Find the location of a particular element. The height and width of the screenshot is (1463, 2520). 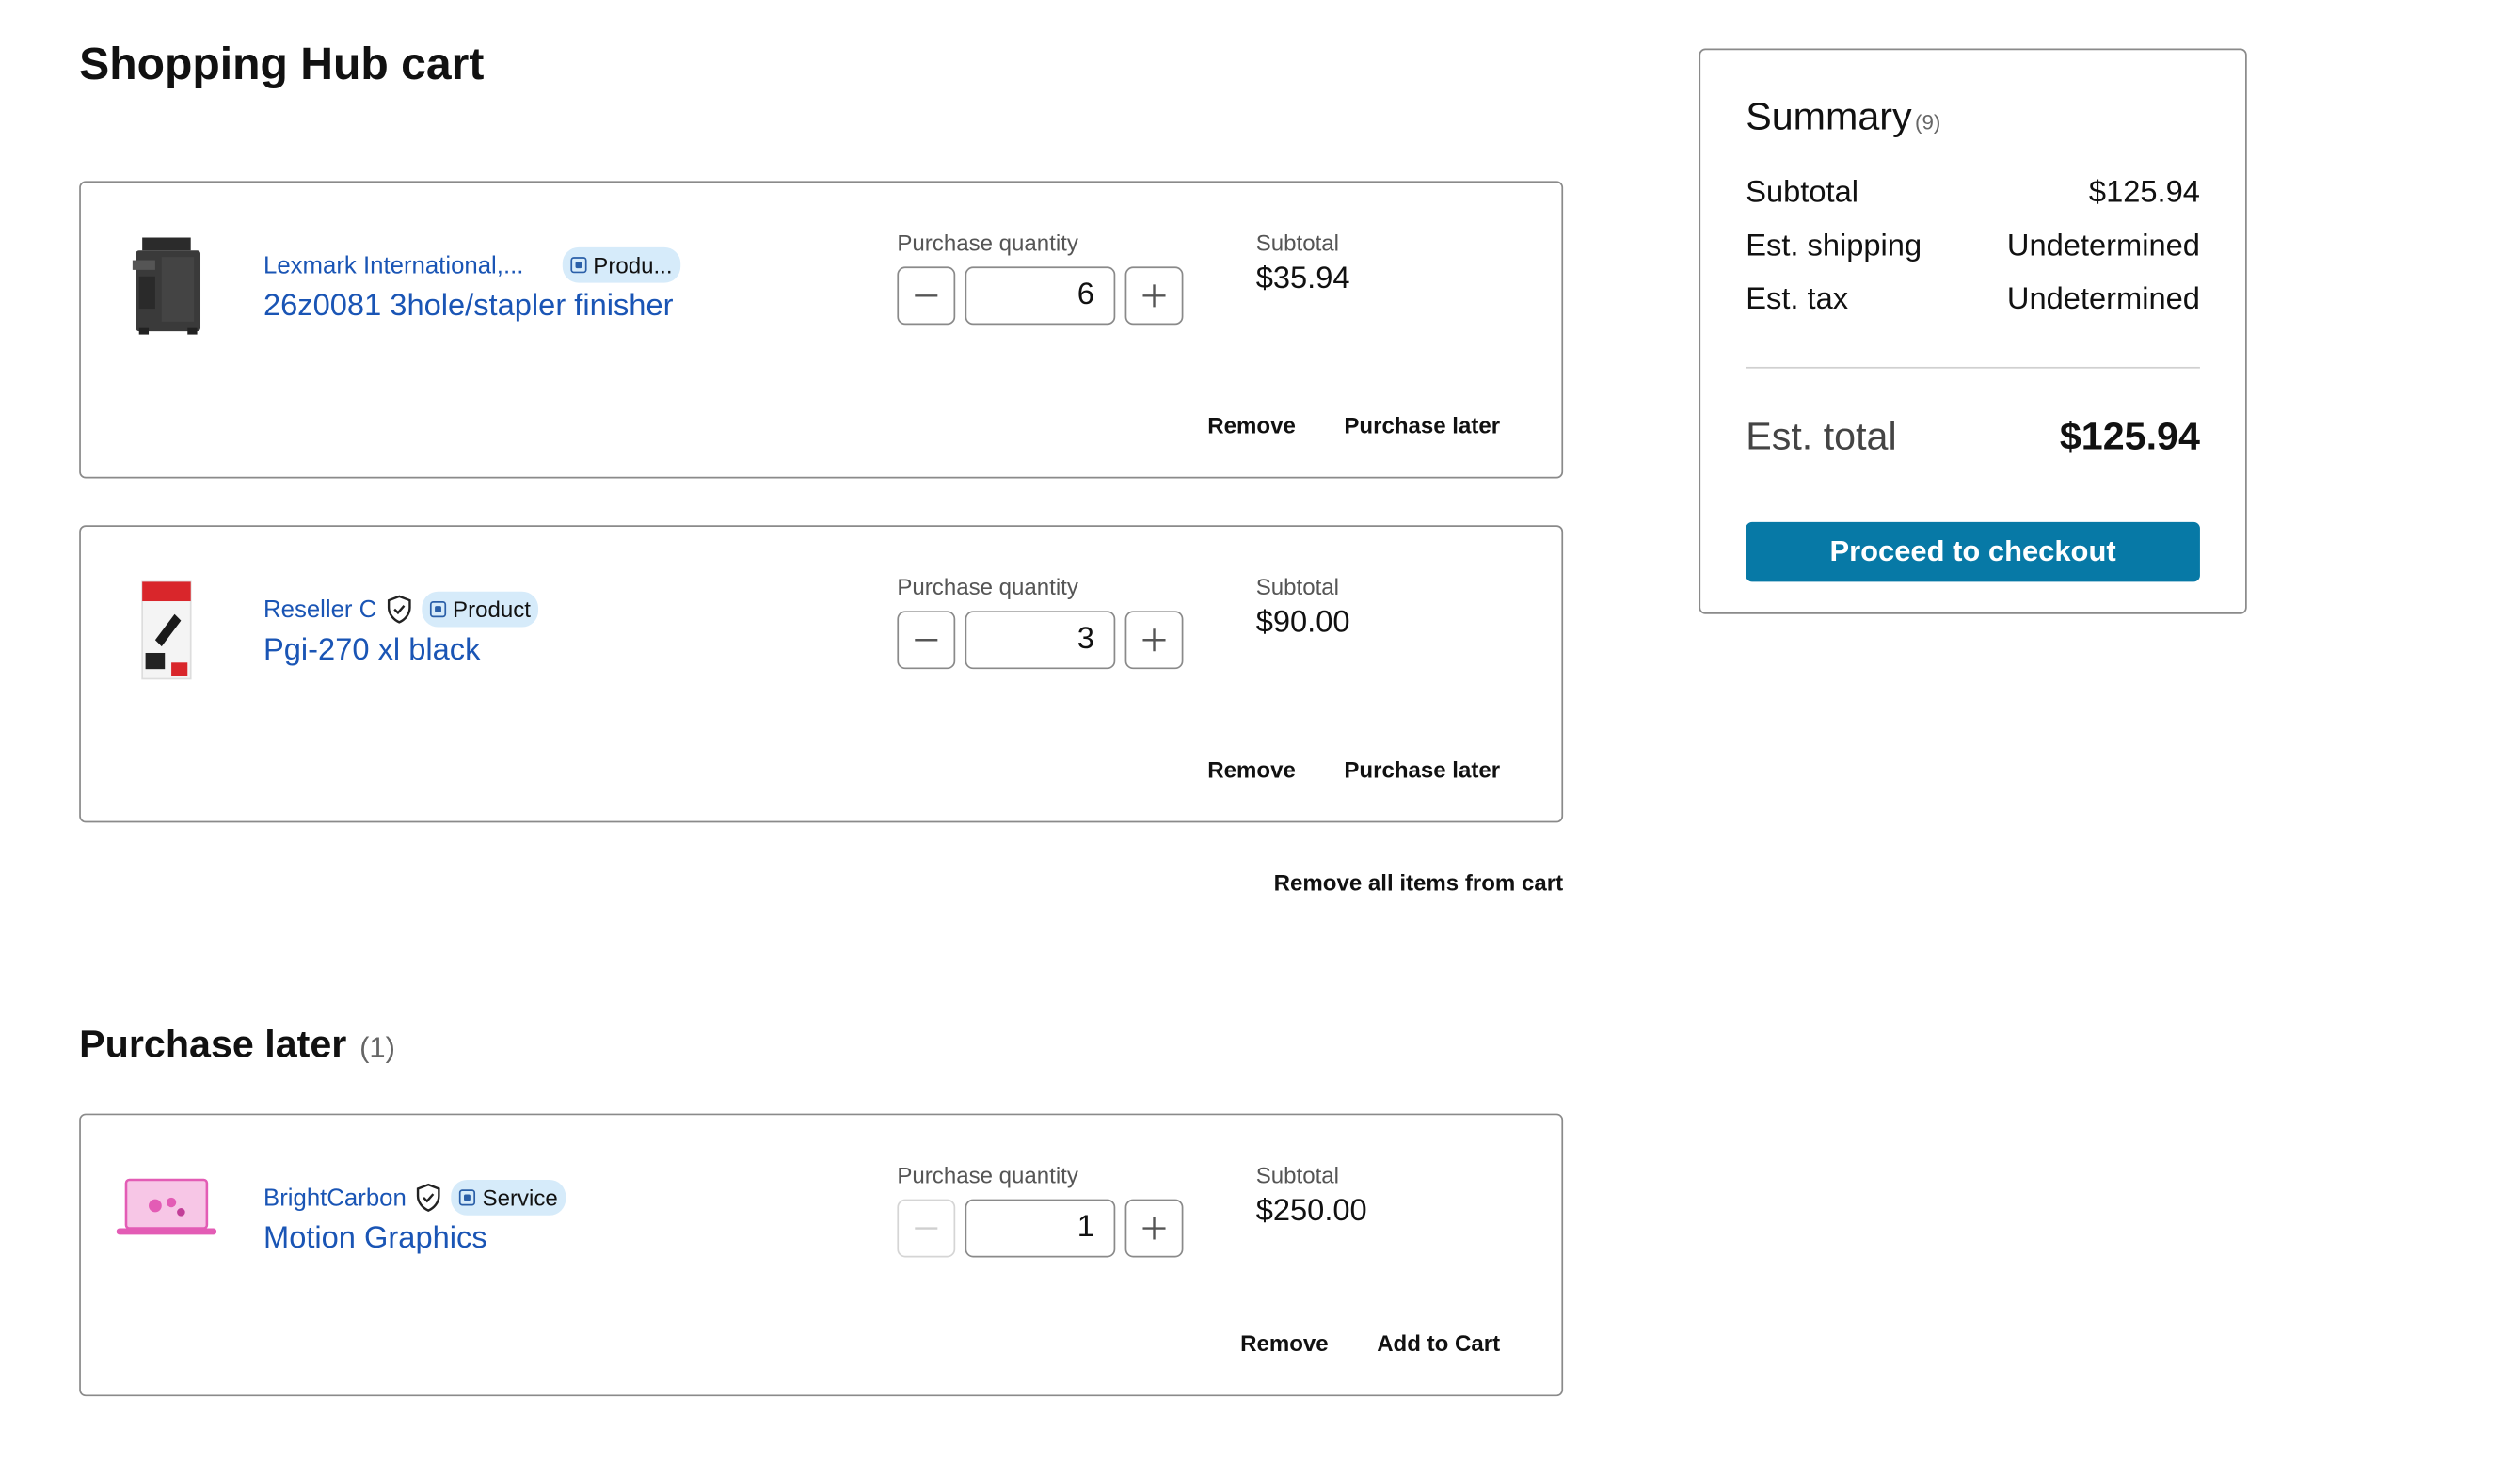

quantity-stepper: 3 is located at coordinates (1040, 640).